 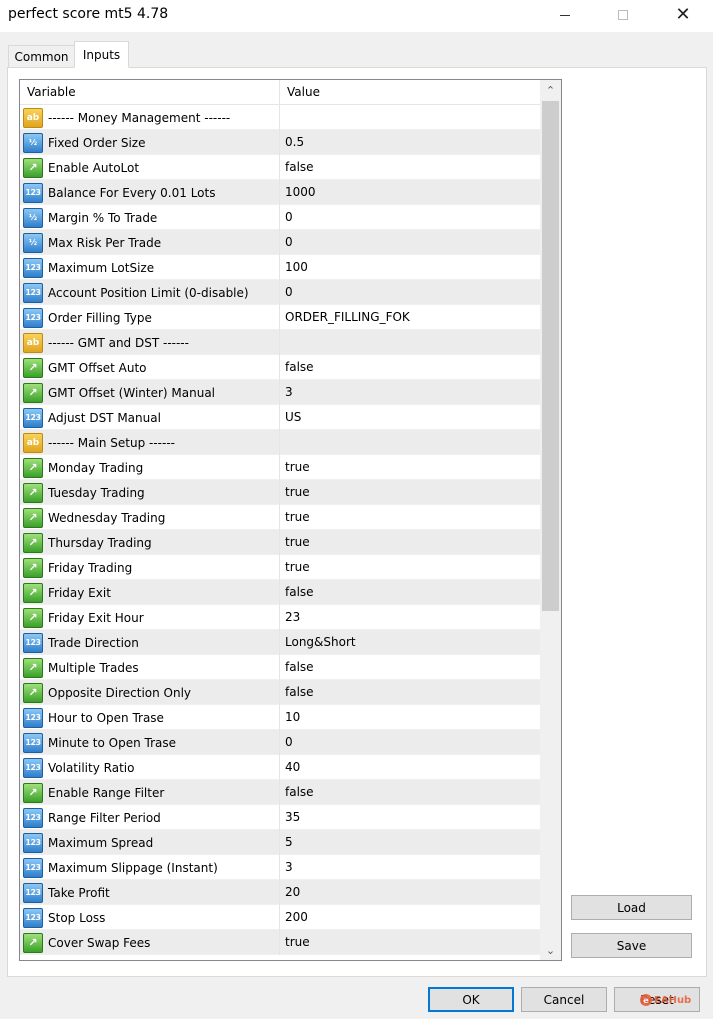 I want to click on variable-cell: ½ Max Risk Per Trade, so click(x=150, y=242).